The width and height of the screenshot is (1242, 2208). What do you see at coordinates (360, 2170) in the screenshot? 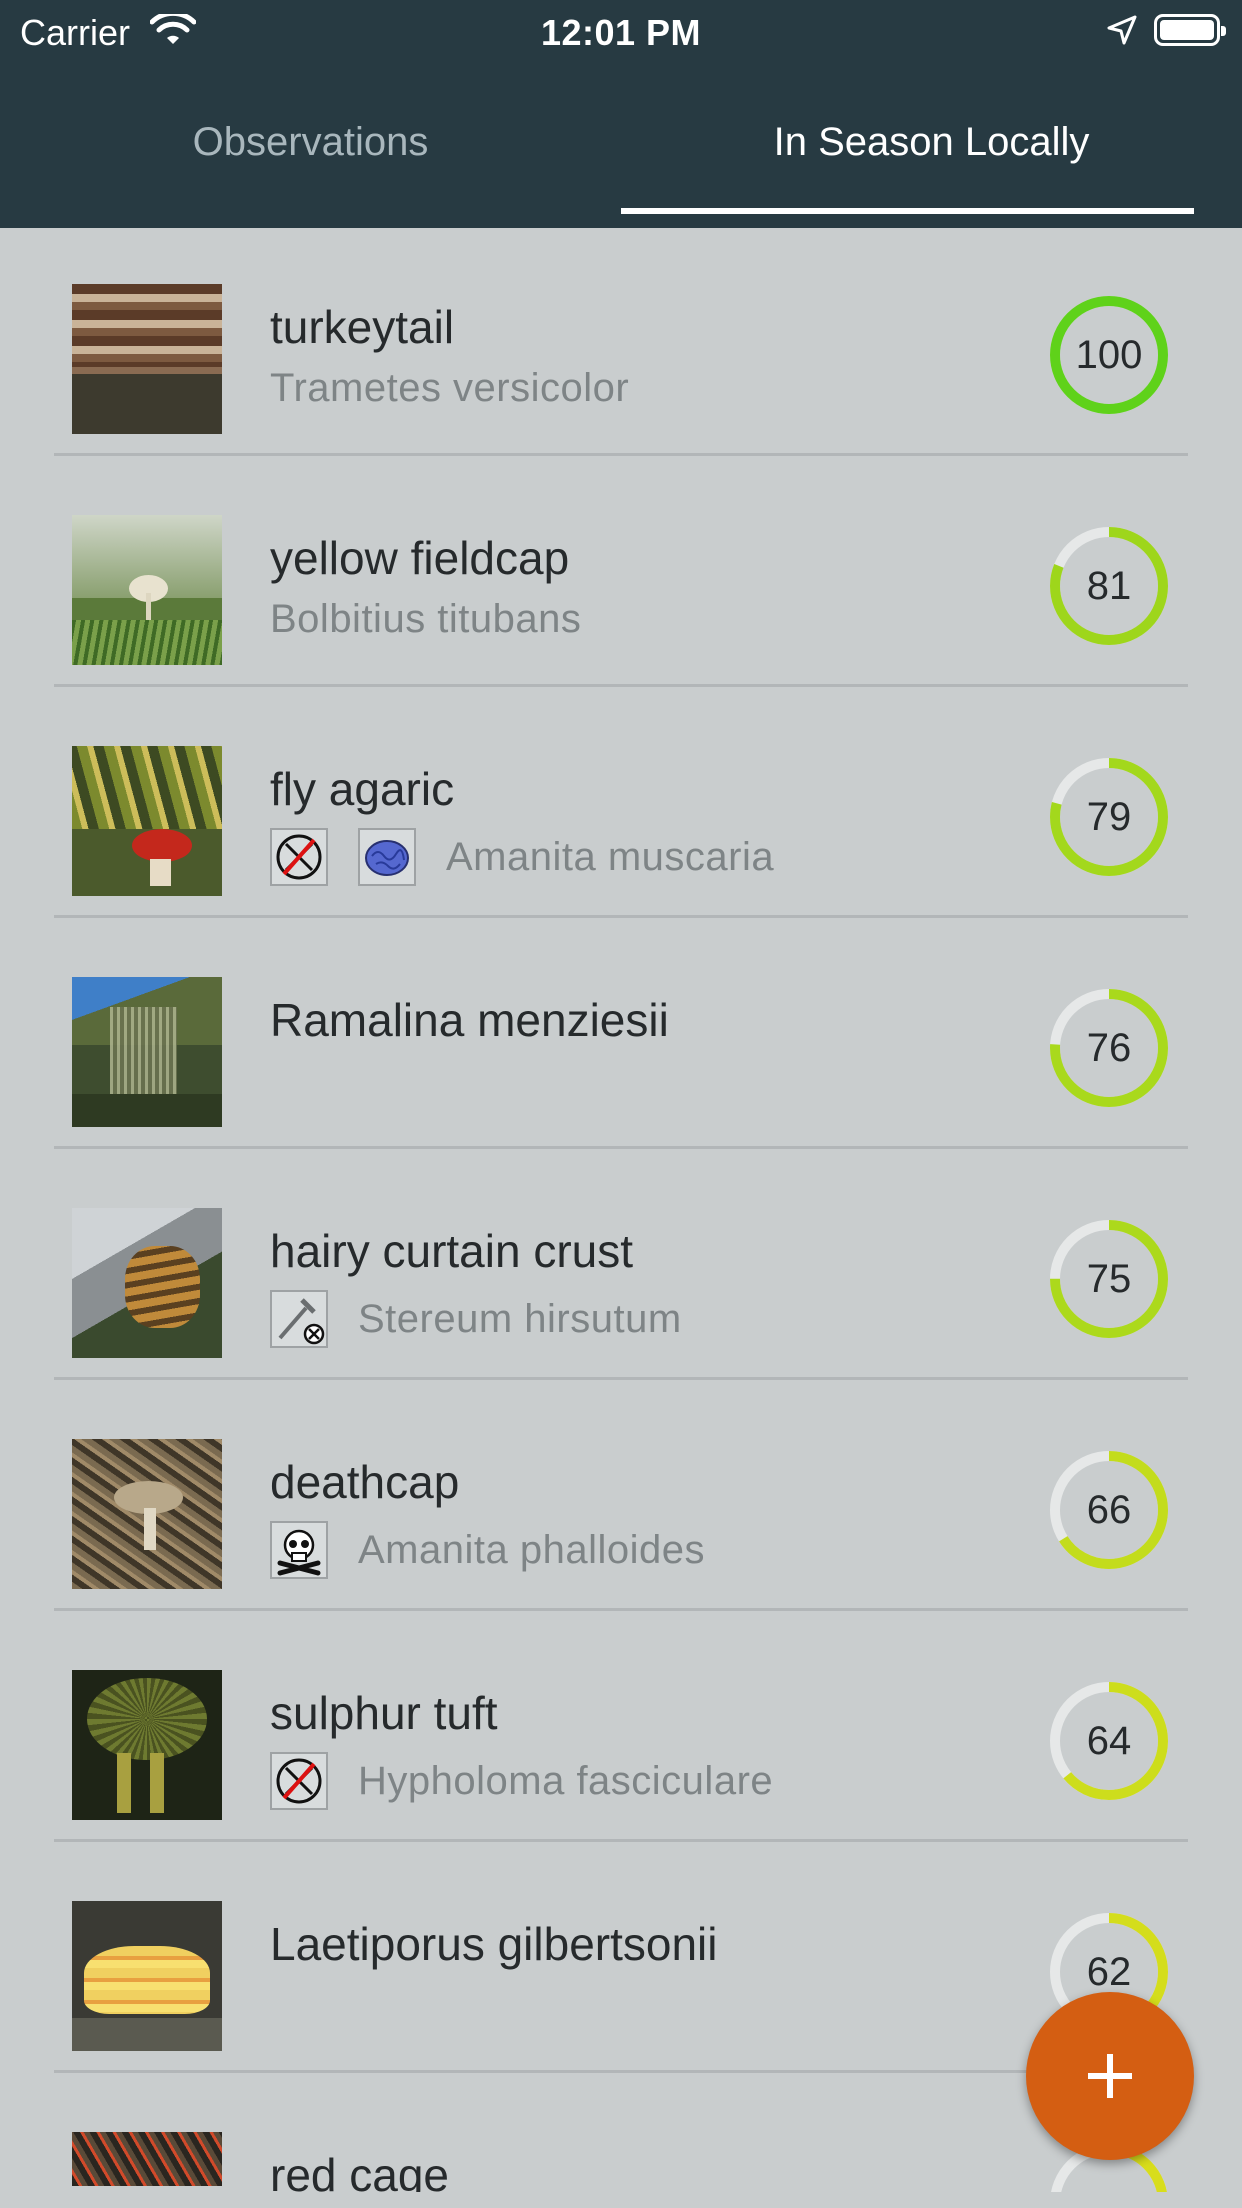
I see `common-name: red cage` at bounding box center [360, 2170].